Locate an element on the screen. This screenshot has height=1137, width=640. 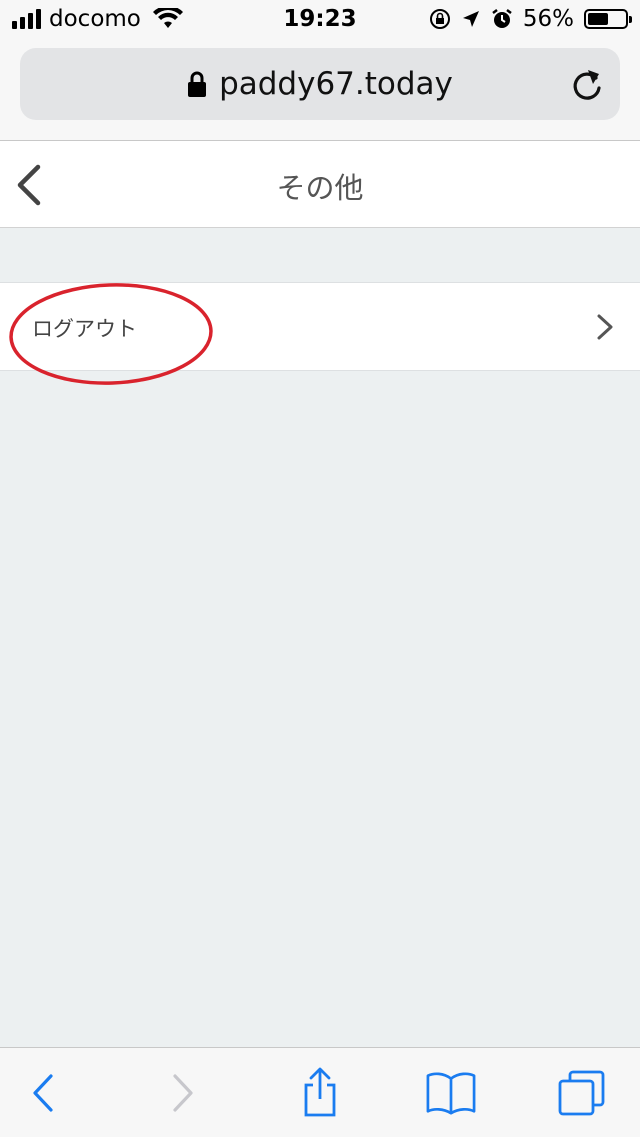
status-right: 56% is located at coordinates (530, 19).